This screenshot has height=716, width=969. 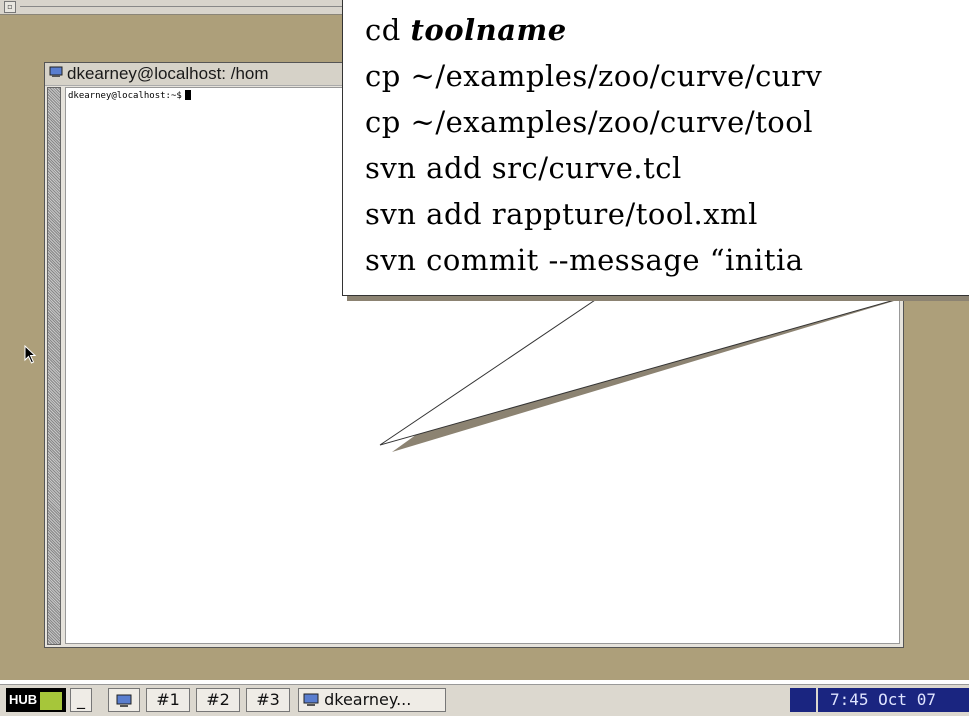 I want to click on command-line: cp ~/examples/zoo/curve/curv, so click(x=593, y=76).